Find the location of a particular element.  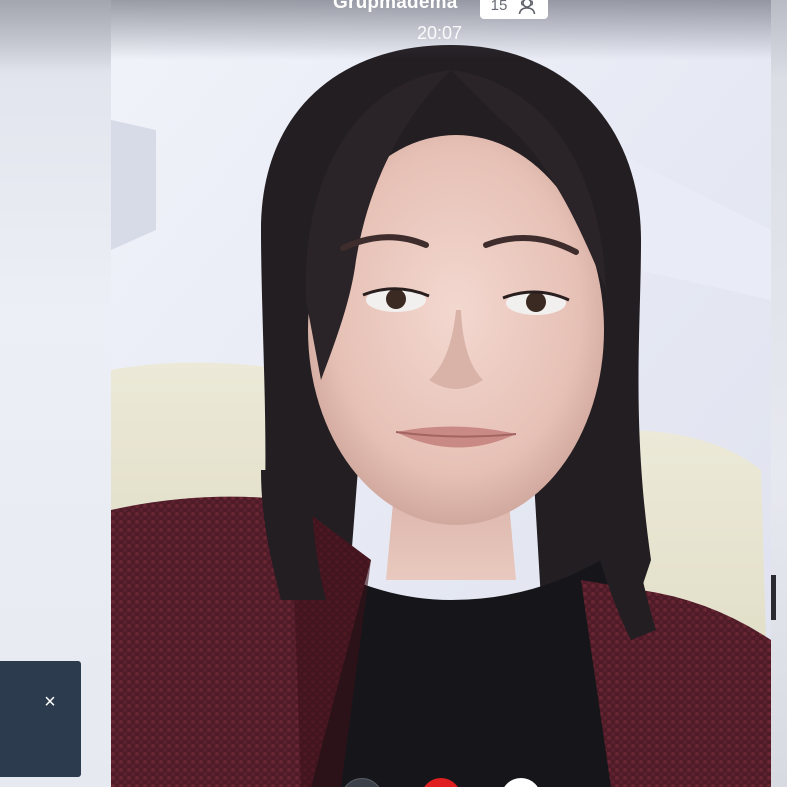

participants-button: 15 is located at coordinates (514, 9).